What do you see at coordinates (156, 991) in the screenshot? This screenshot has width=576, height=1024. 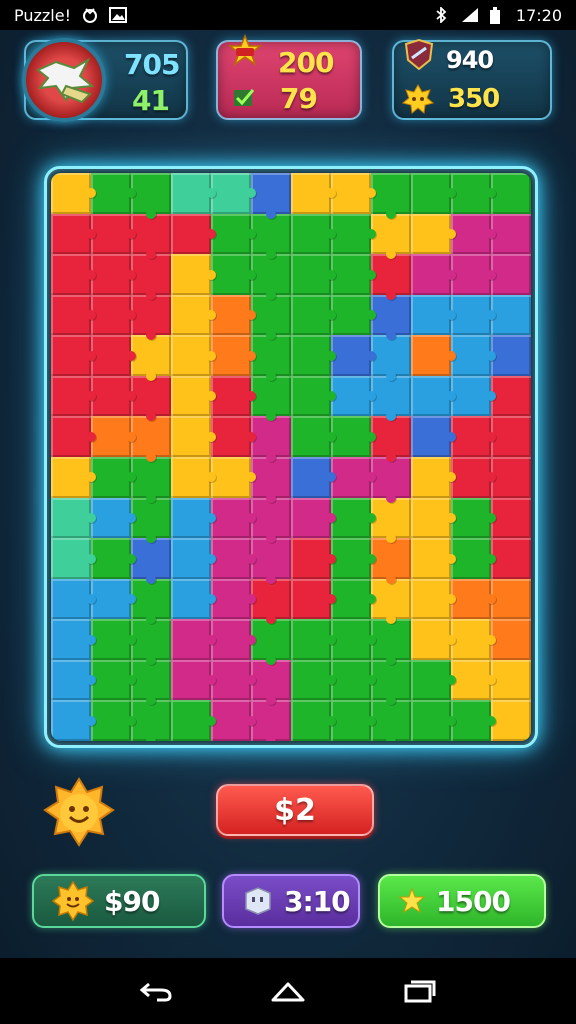 I see `back-button` at bounding box center [156, 991].